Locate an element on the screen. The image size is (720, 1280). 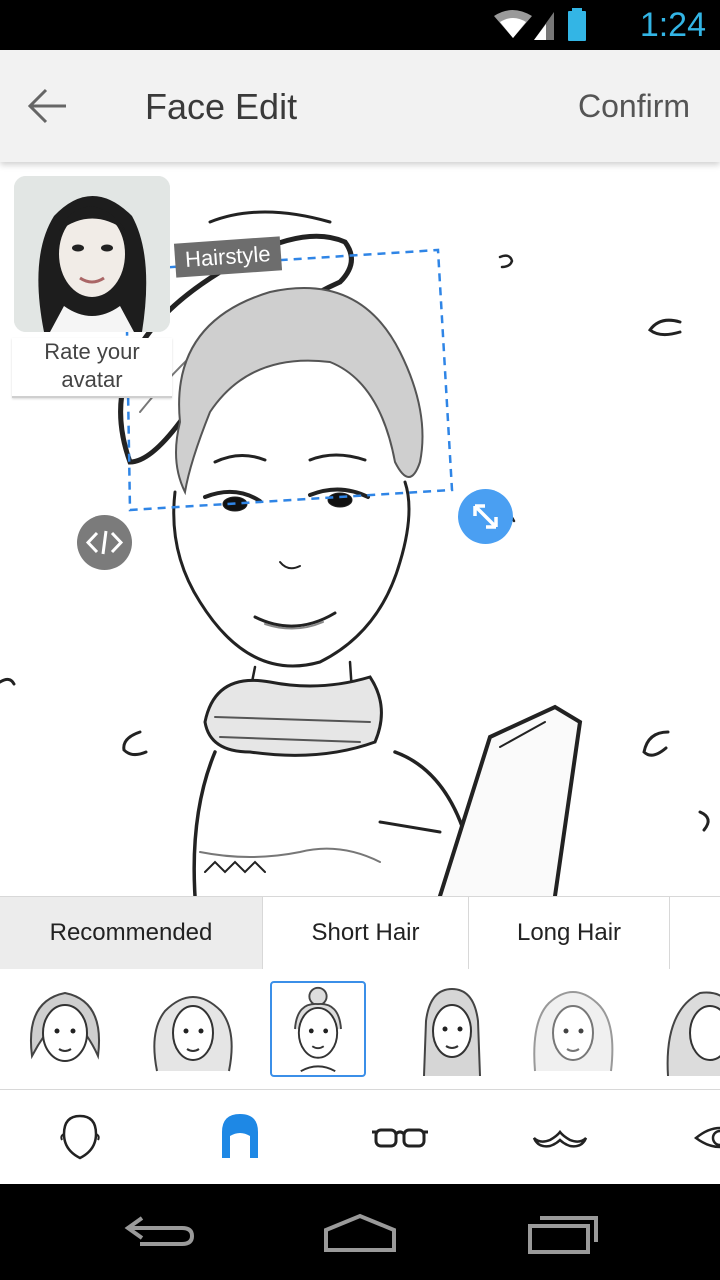
thumb-long-straight-hair is located at coordinates (452, 1029).